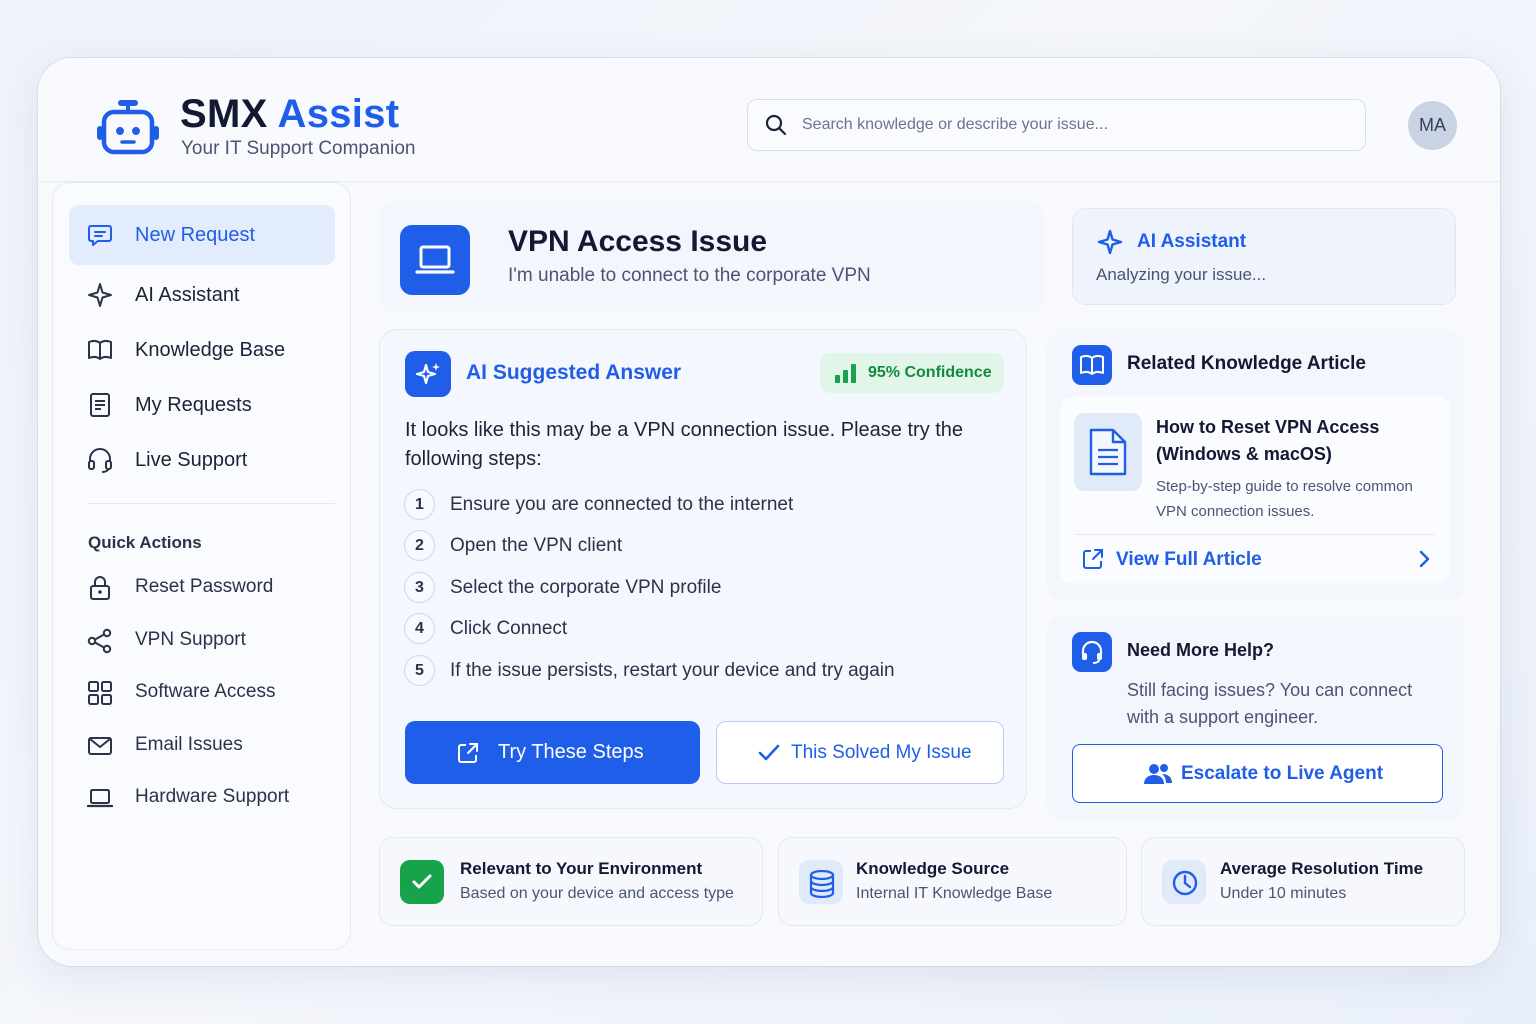  Describe the element at coordinates (145, 542) in the screenshot. I see `quick-actions-title: Quick Actions` at that location.